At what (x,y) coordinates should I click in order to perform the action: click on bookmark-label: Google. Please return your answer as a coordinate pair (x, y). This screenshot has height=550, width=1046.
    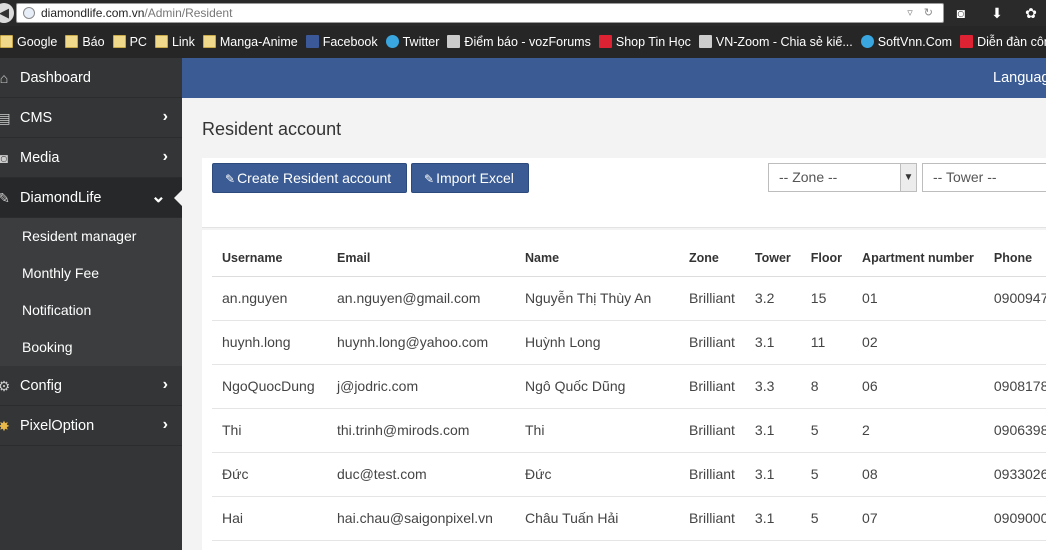
    Looking at the image, I should click on (37, 42).